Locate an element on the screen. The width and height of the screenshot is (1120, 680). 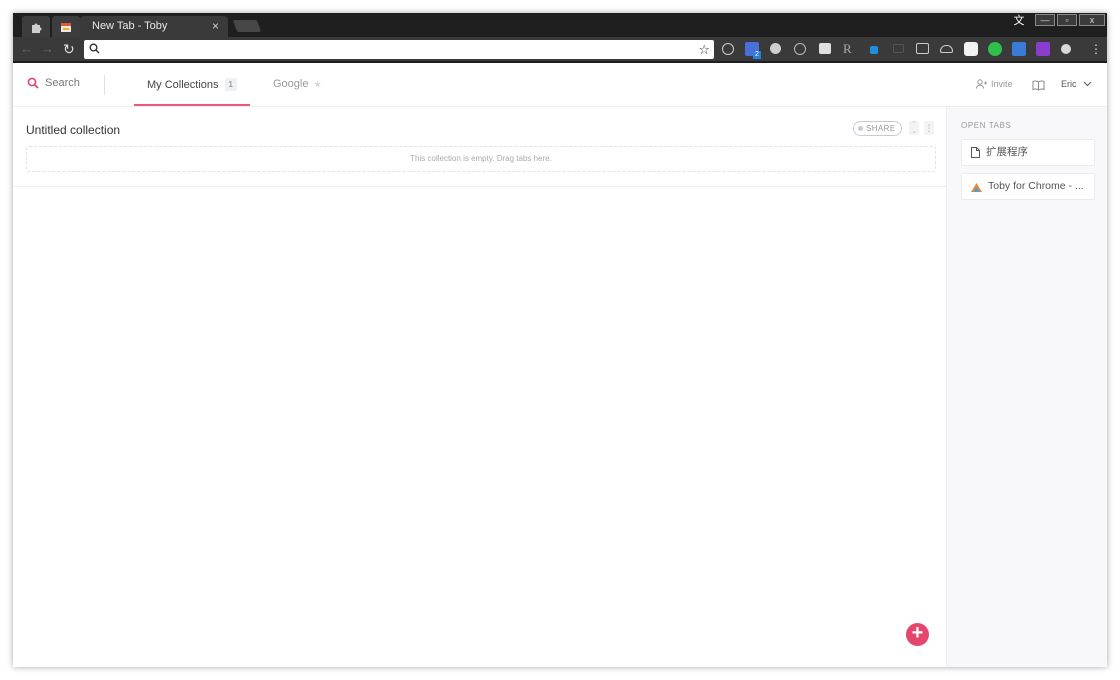
share-button: SHARE is located at coordinates (877, 128).